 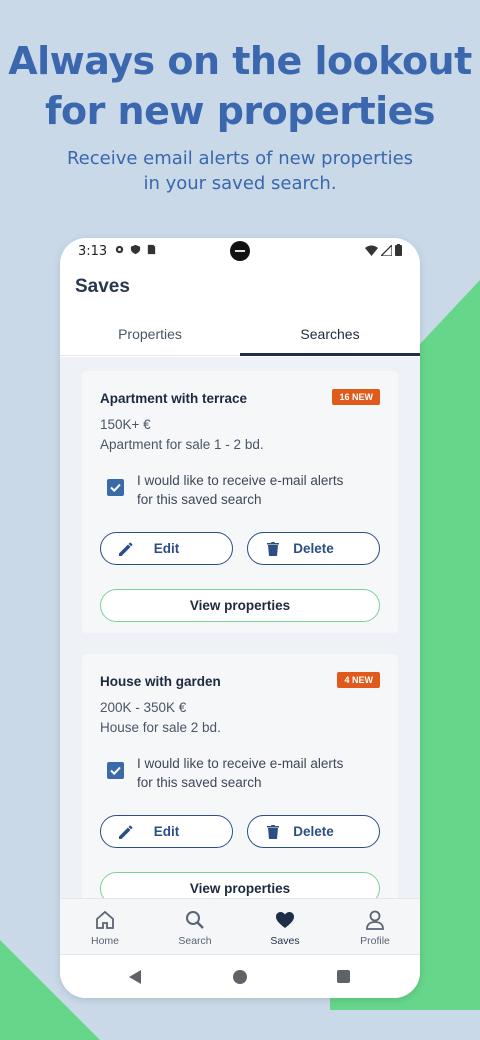 I want to click on tab-bar: Properties Searches, so click(x=240, y=336).